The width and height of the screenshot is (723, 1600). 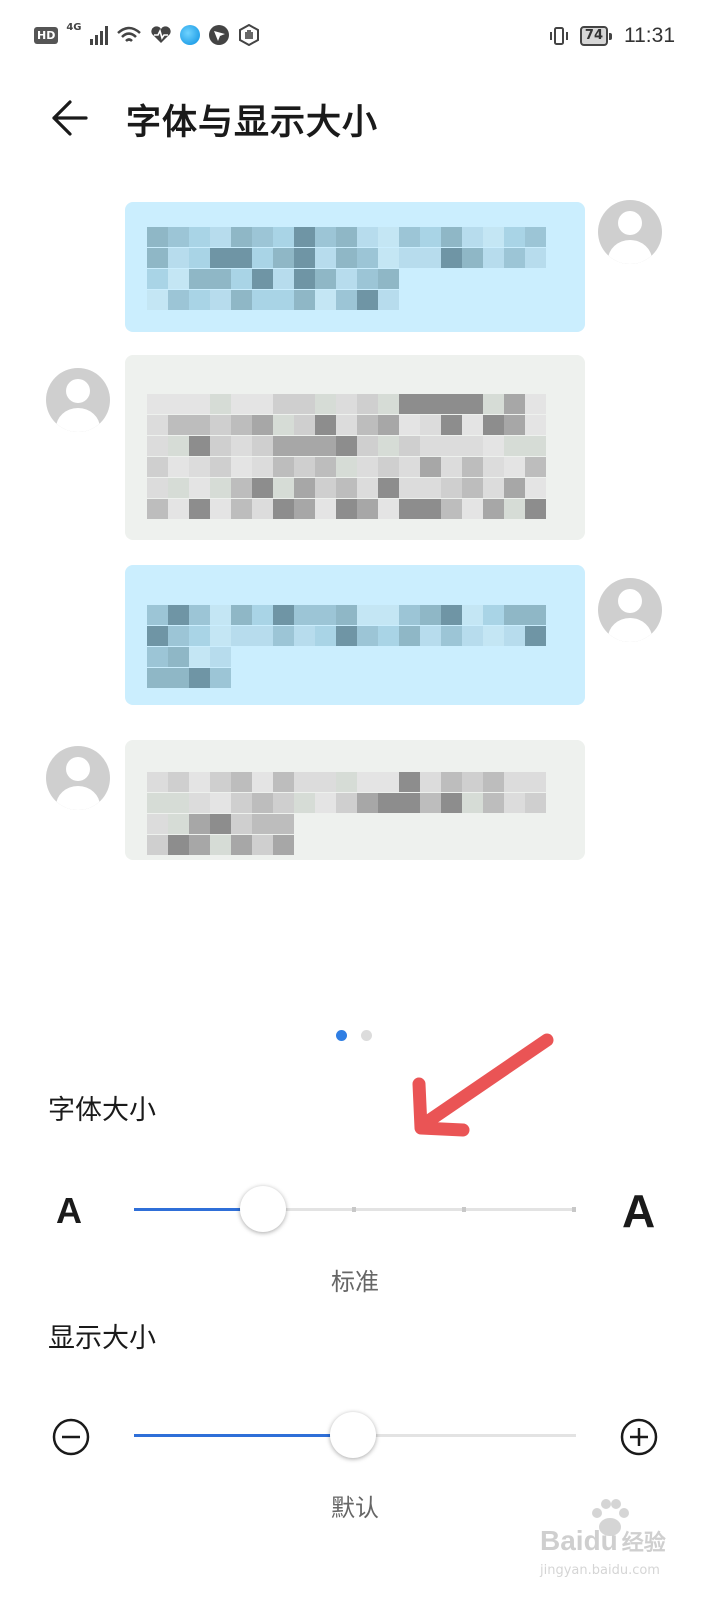 What do you see at coordinates (69, 1210) in the screenshot?
I see `small-font-glyph: A` at bounding box center [69, 1210].